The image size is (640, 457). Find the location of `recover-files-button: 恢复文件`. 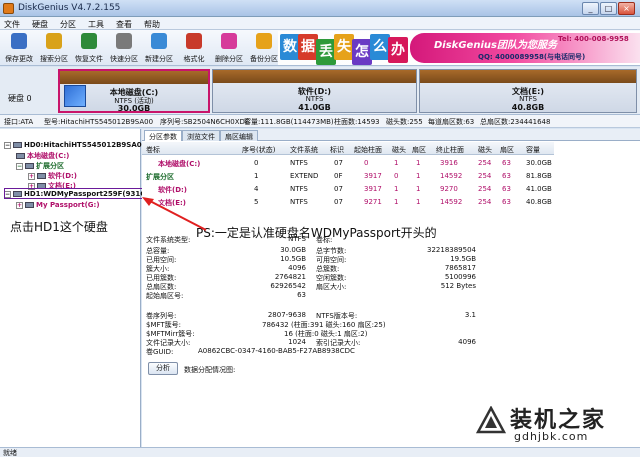

recover-files-button: 恢复文件 is located at coordinates (89, 48).